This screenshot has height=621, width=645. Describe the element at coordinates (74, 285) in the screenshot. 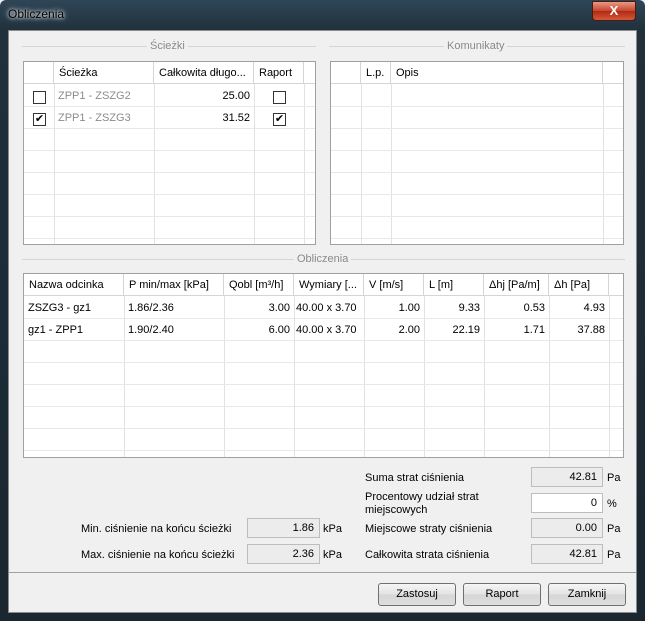

I see `calc-col-name: Nazwa odcinka` at that location.